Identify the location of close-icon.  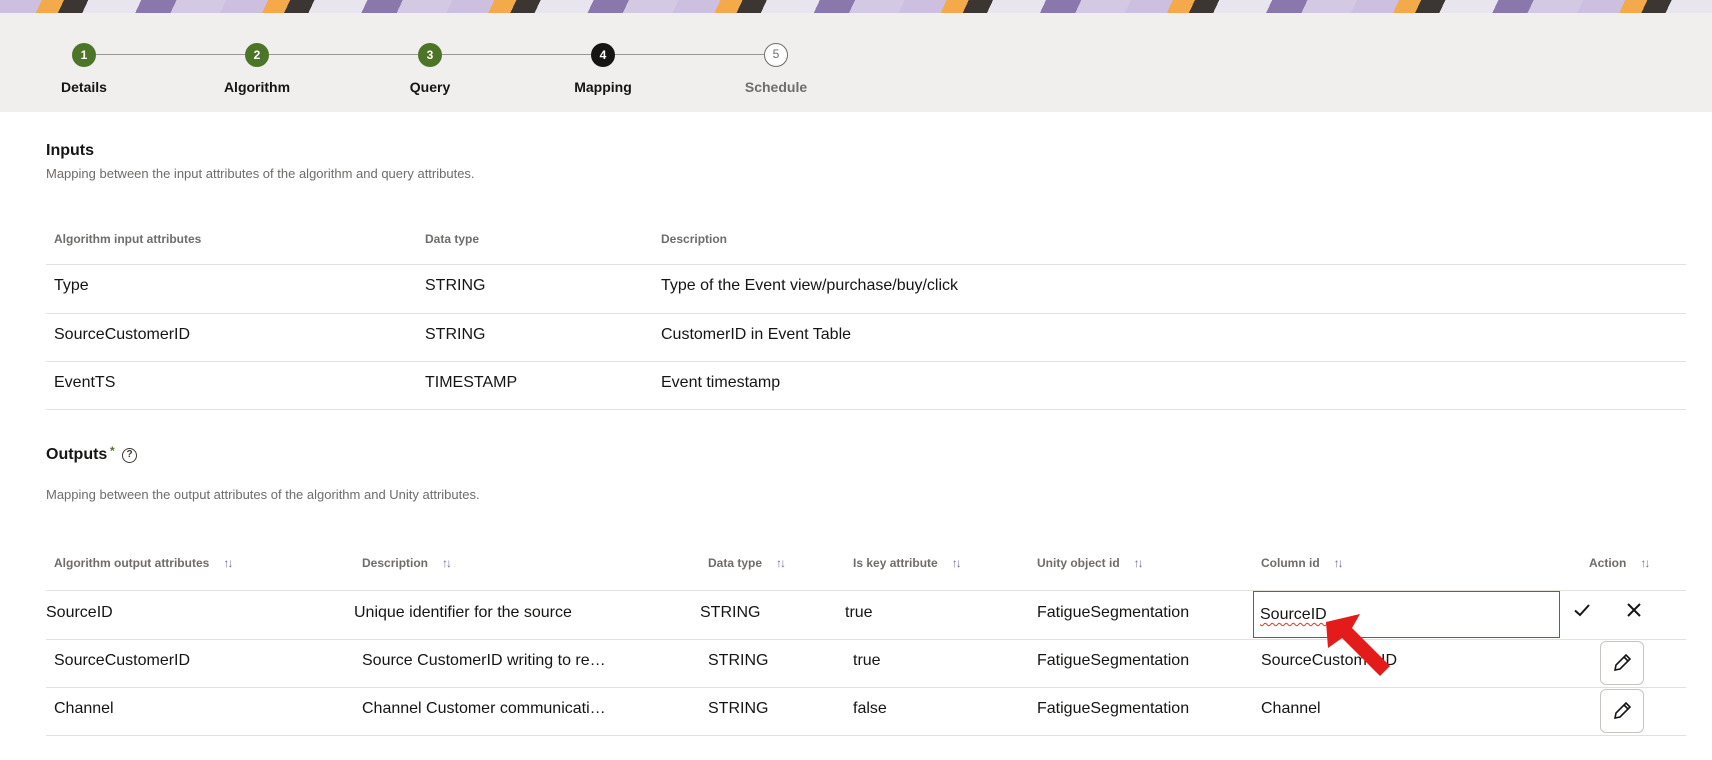
(1634, 610).